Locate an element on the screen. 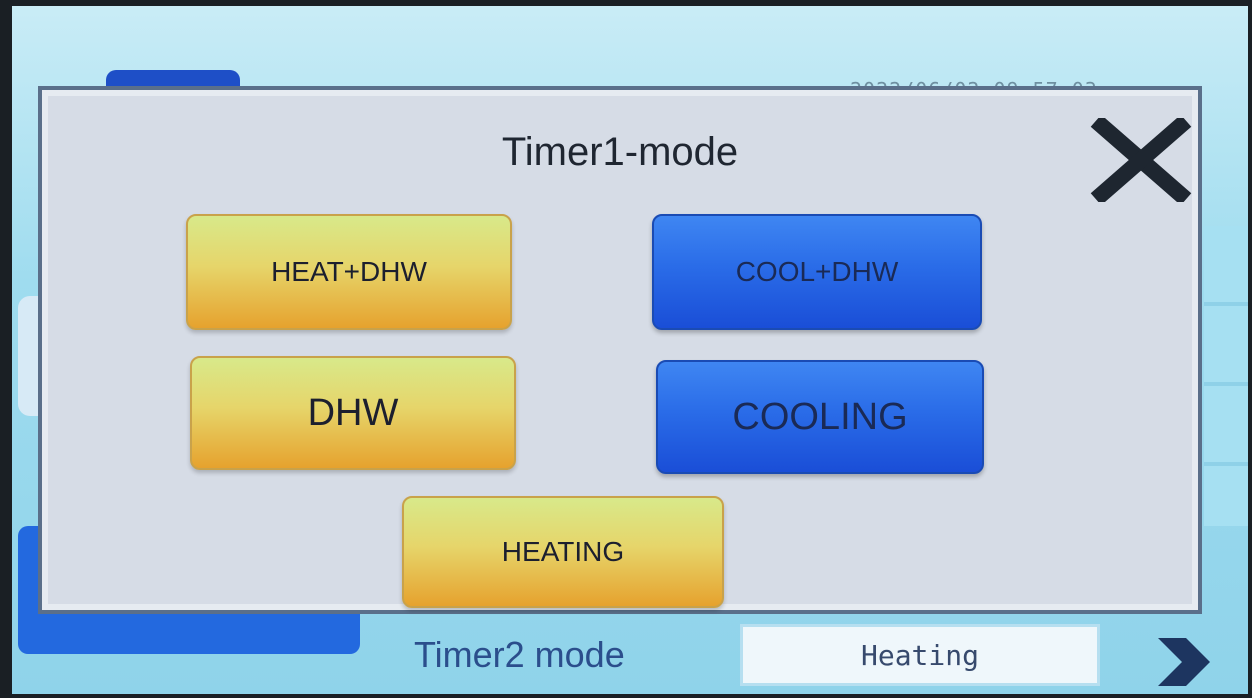 Image resolution: width=1252 pixels, height=698 pixels. right-edge-rows is located at coordinates (1226, 376).